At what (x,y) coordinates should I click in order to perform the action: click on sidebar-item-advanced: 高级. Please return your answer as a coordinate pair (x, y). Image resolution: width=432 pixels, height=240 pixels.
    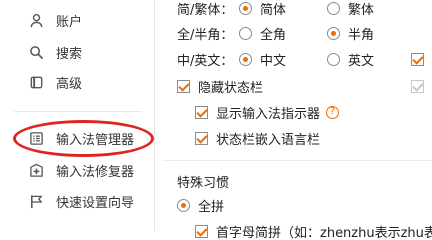
    Looking at the image, I should click on (55, 82).